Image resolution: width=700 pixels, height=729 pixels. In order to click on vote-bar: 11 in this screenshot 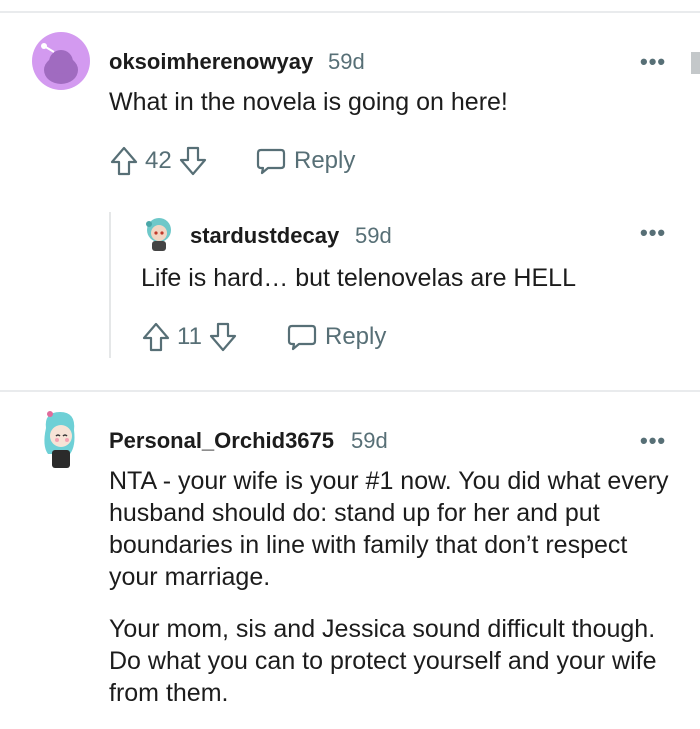, I will do `click(189, 337)`.